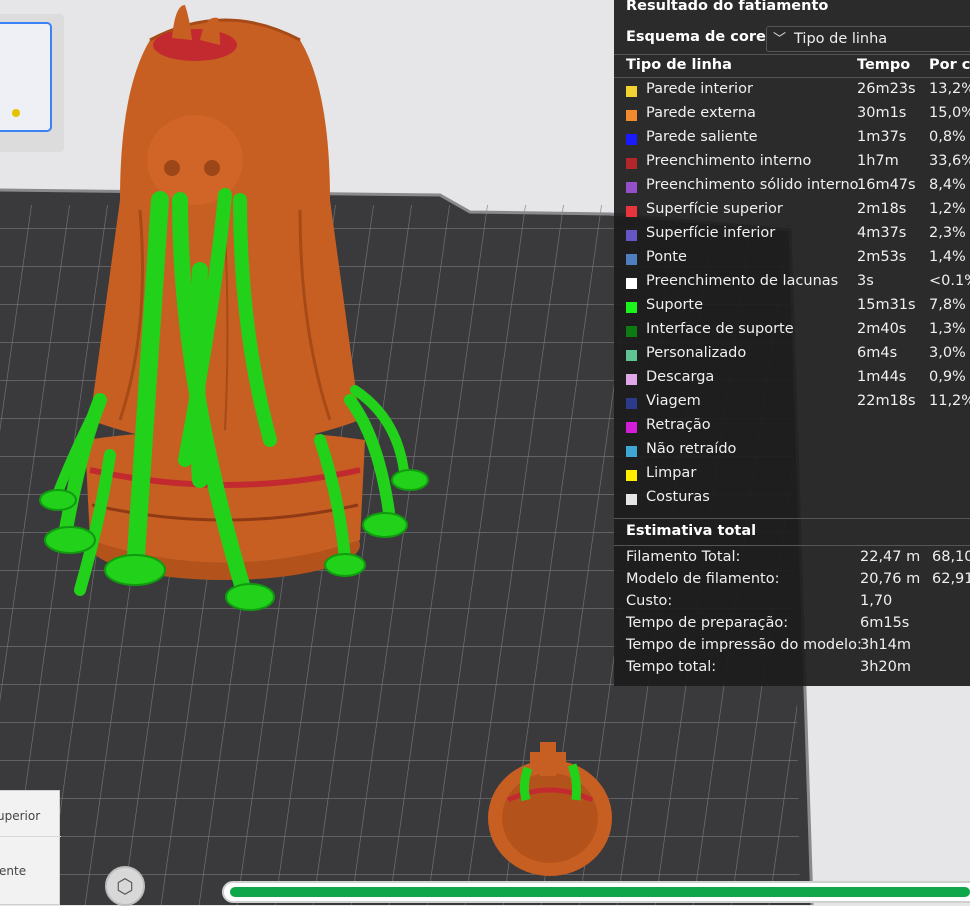  I want to click on line-type-row: Parede interior 26m23s 13,2%, so click(792, 93).